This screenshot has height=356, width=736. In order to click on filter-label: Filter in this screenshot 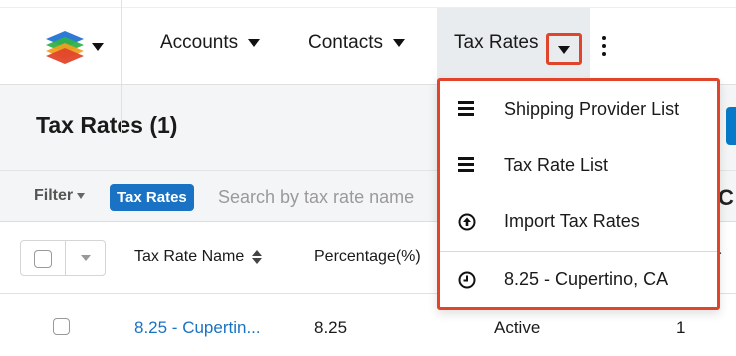, I will do `click(54, 195)`.